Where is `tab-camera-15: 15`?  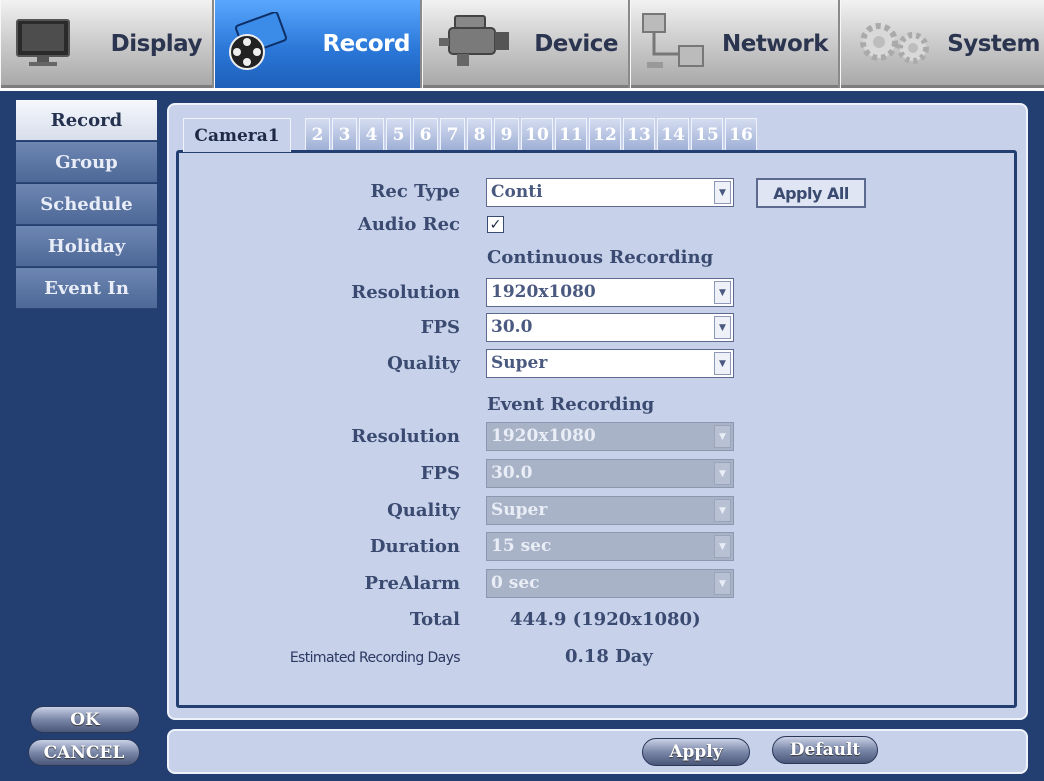 tab-camera-15: 15 is located at coordinates (707, 134).